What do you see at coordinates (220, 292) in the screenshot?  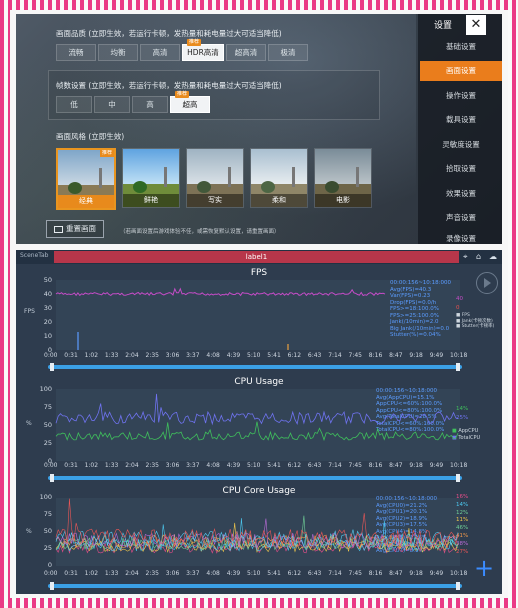 I see `fps-line` at bounding box center [220, 292].